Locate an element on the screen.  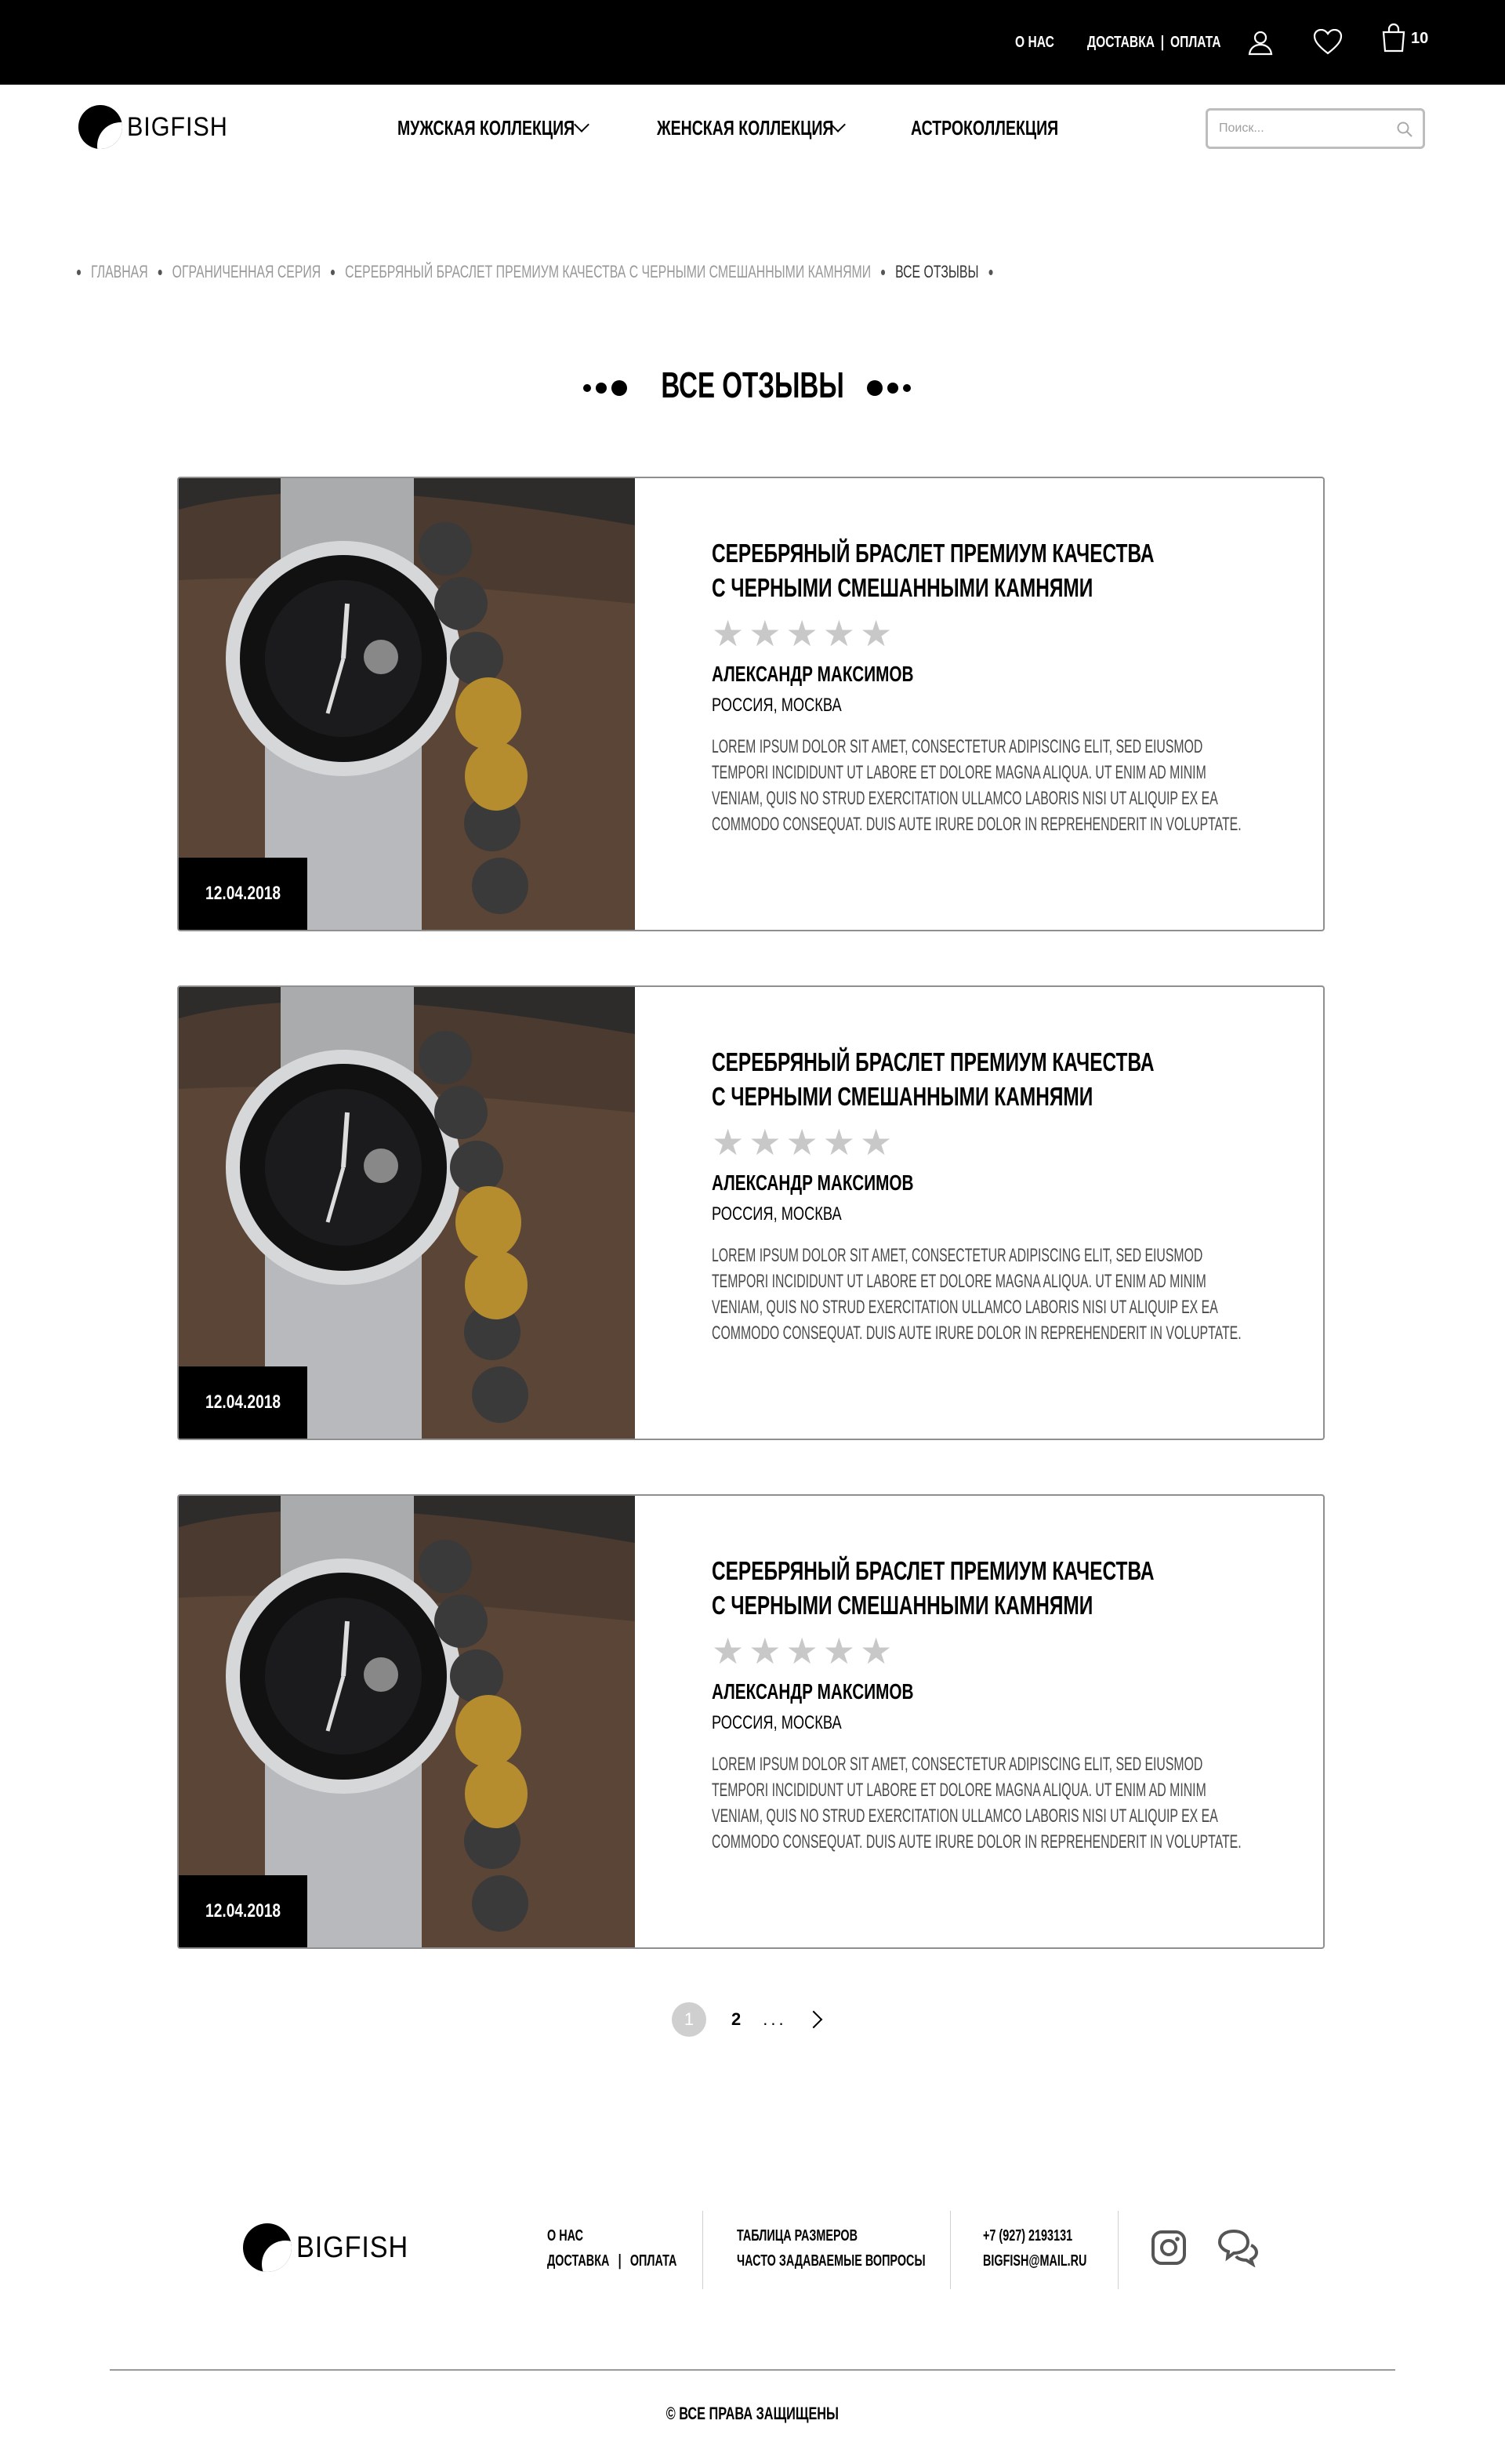
footer-logo-text: BIGFISH is located at coordinates (352, 2247).